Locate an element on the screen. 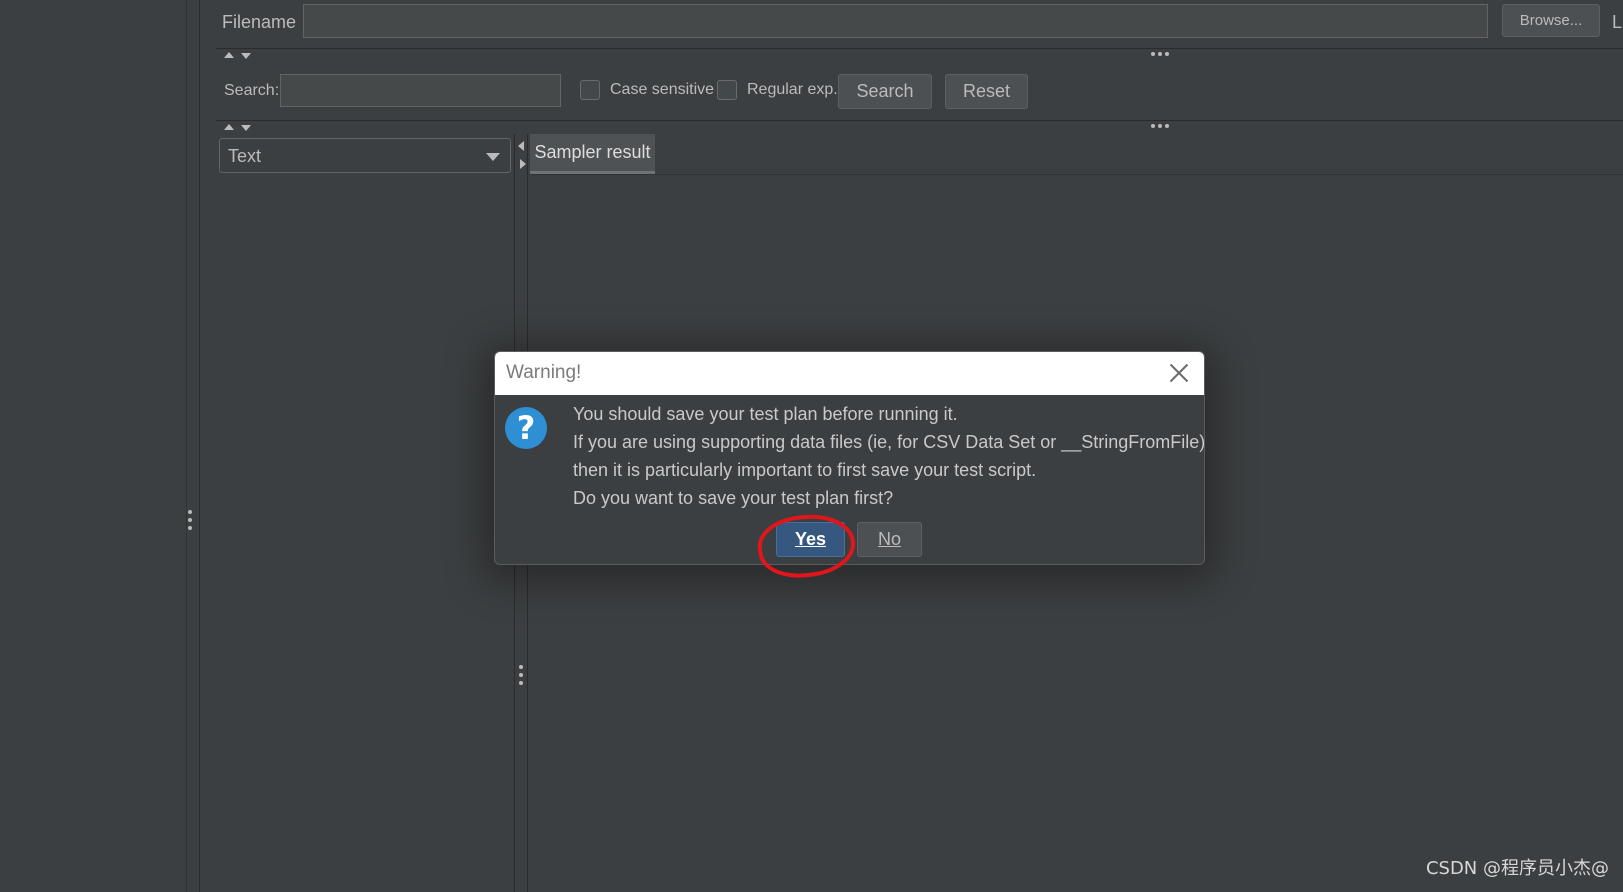 This screenshot has width=1623, height=892. tab-sampler-result: Sampler result is located at coordinates (592, 154).